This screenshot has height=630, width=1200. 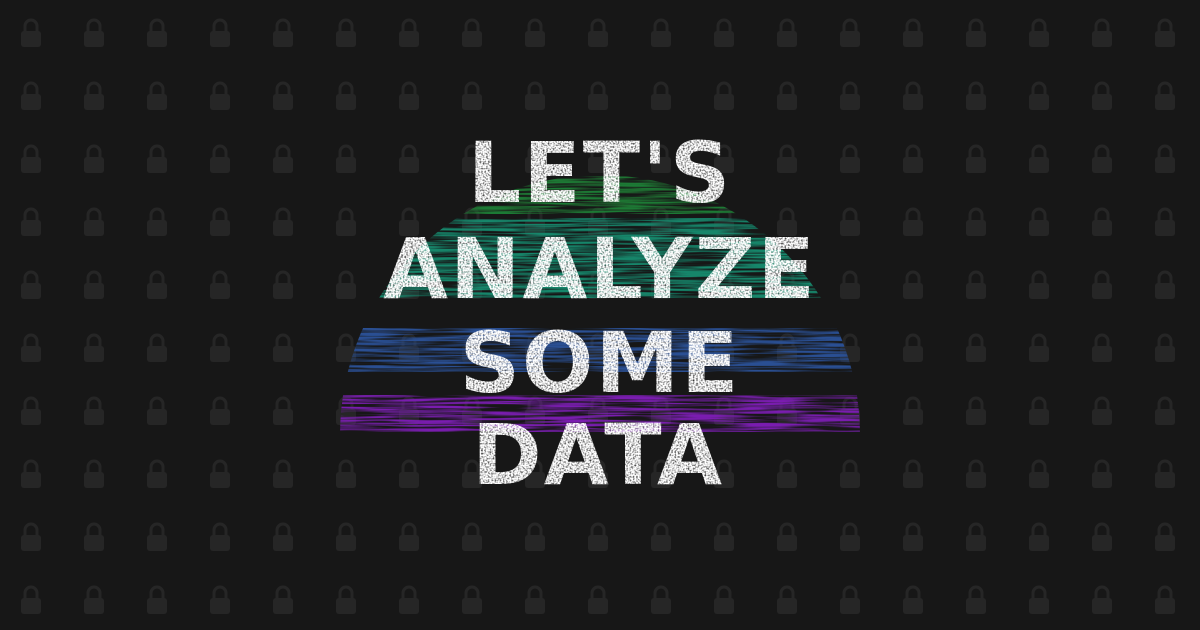 I want to click on headline-line-3: SOME, so click(x=600, y=363).